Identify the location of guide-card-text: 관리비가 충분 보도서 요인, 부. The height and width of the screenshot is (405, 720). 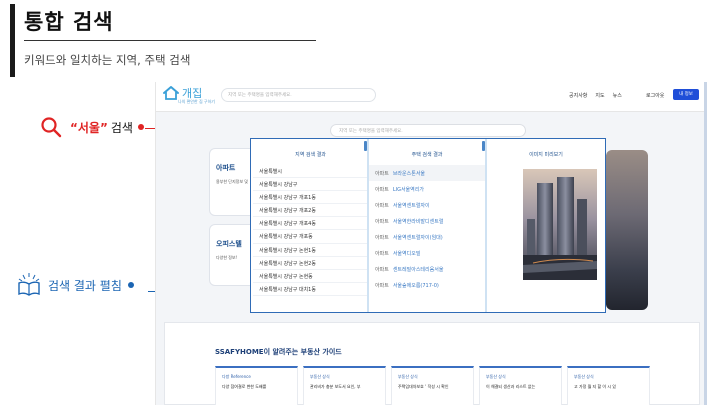
(335, 386).